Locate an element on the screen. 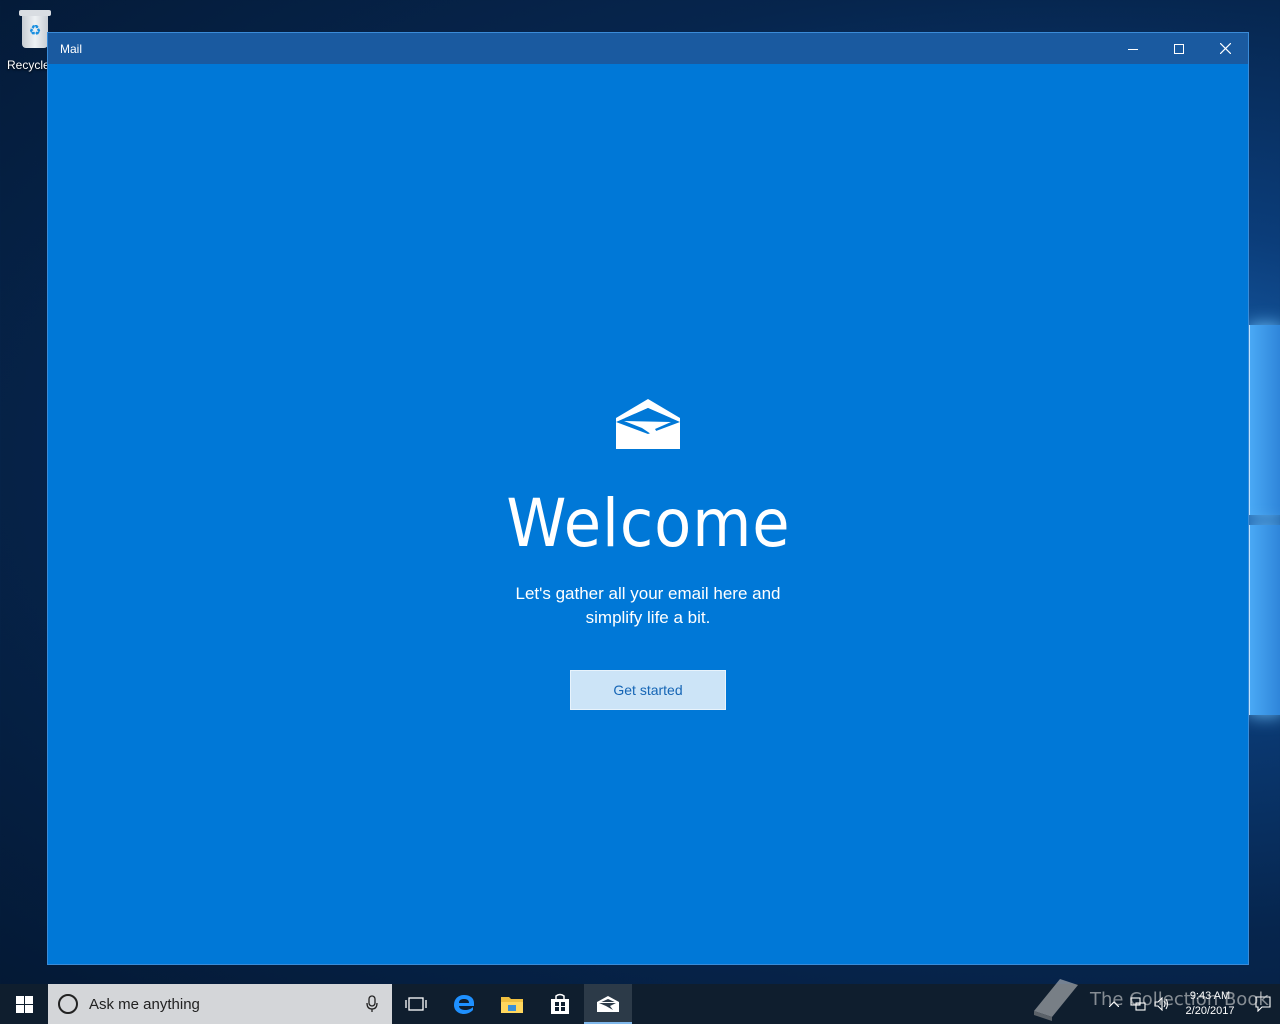 Image resolution: width=1280 pixels, height=1024 pixels. maximize-icon is located at coordinates (1179, 48).